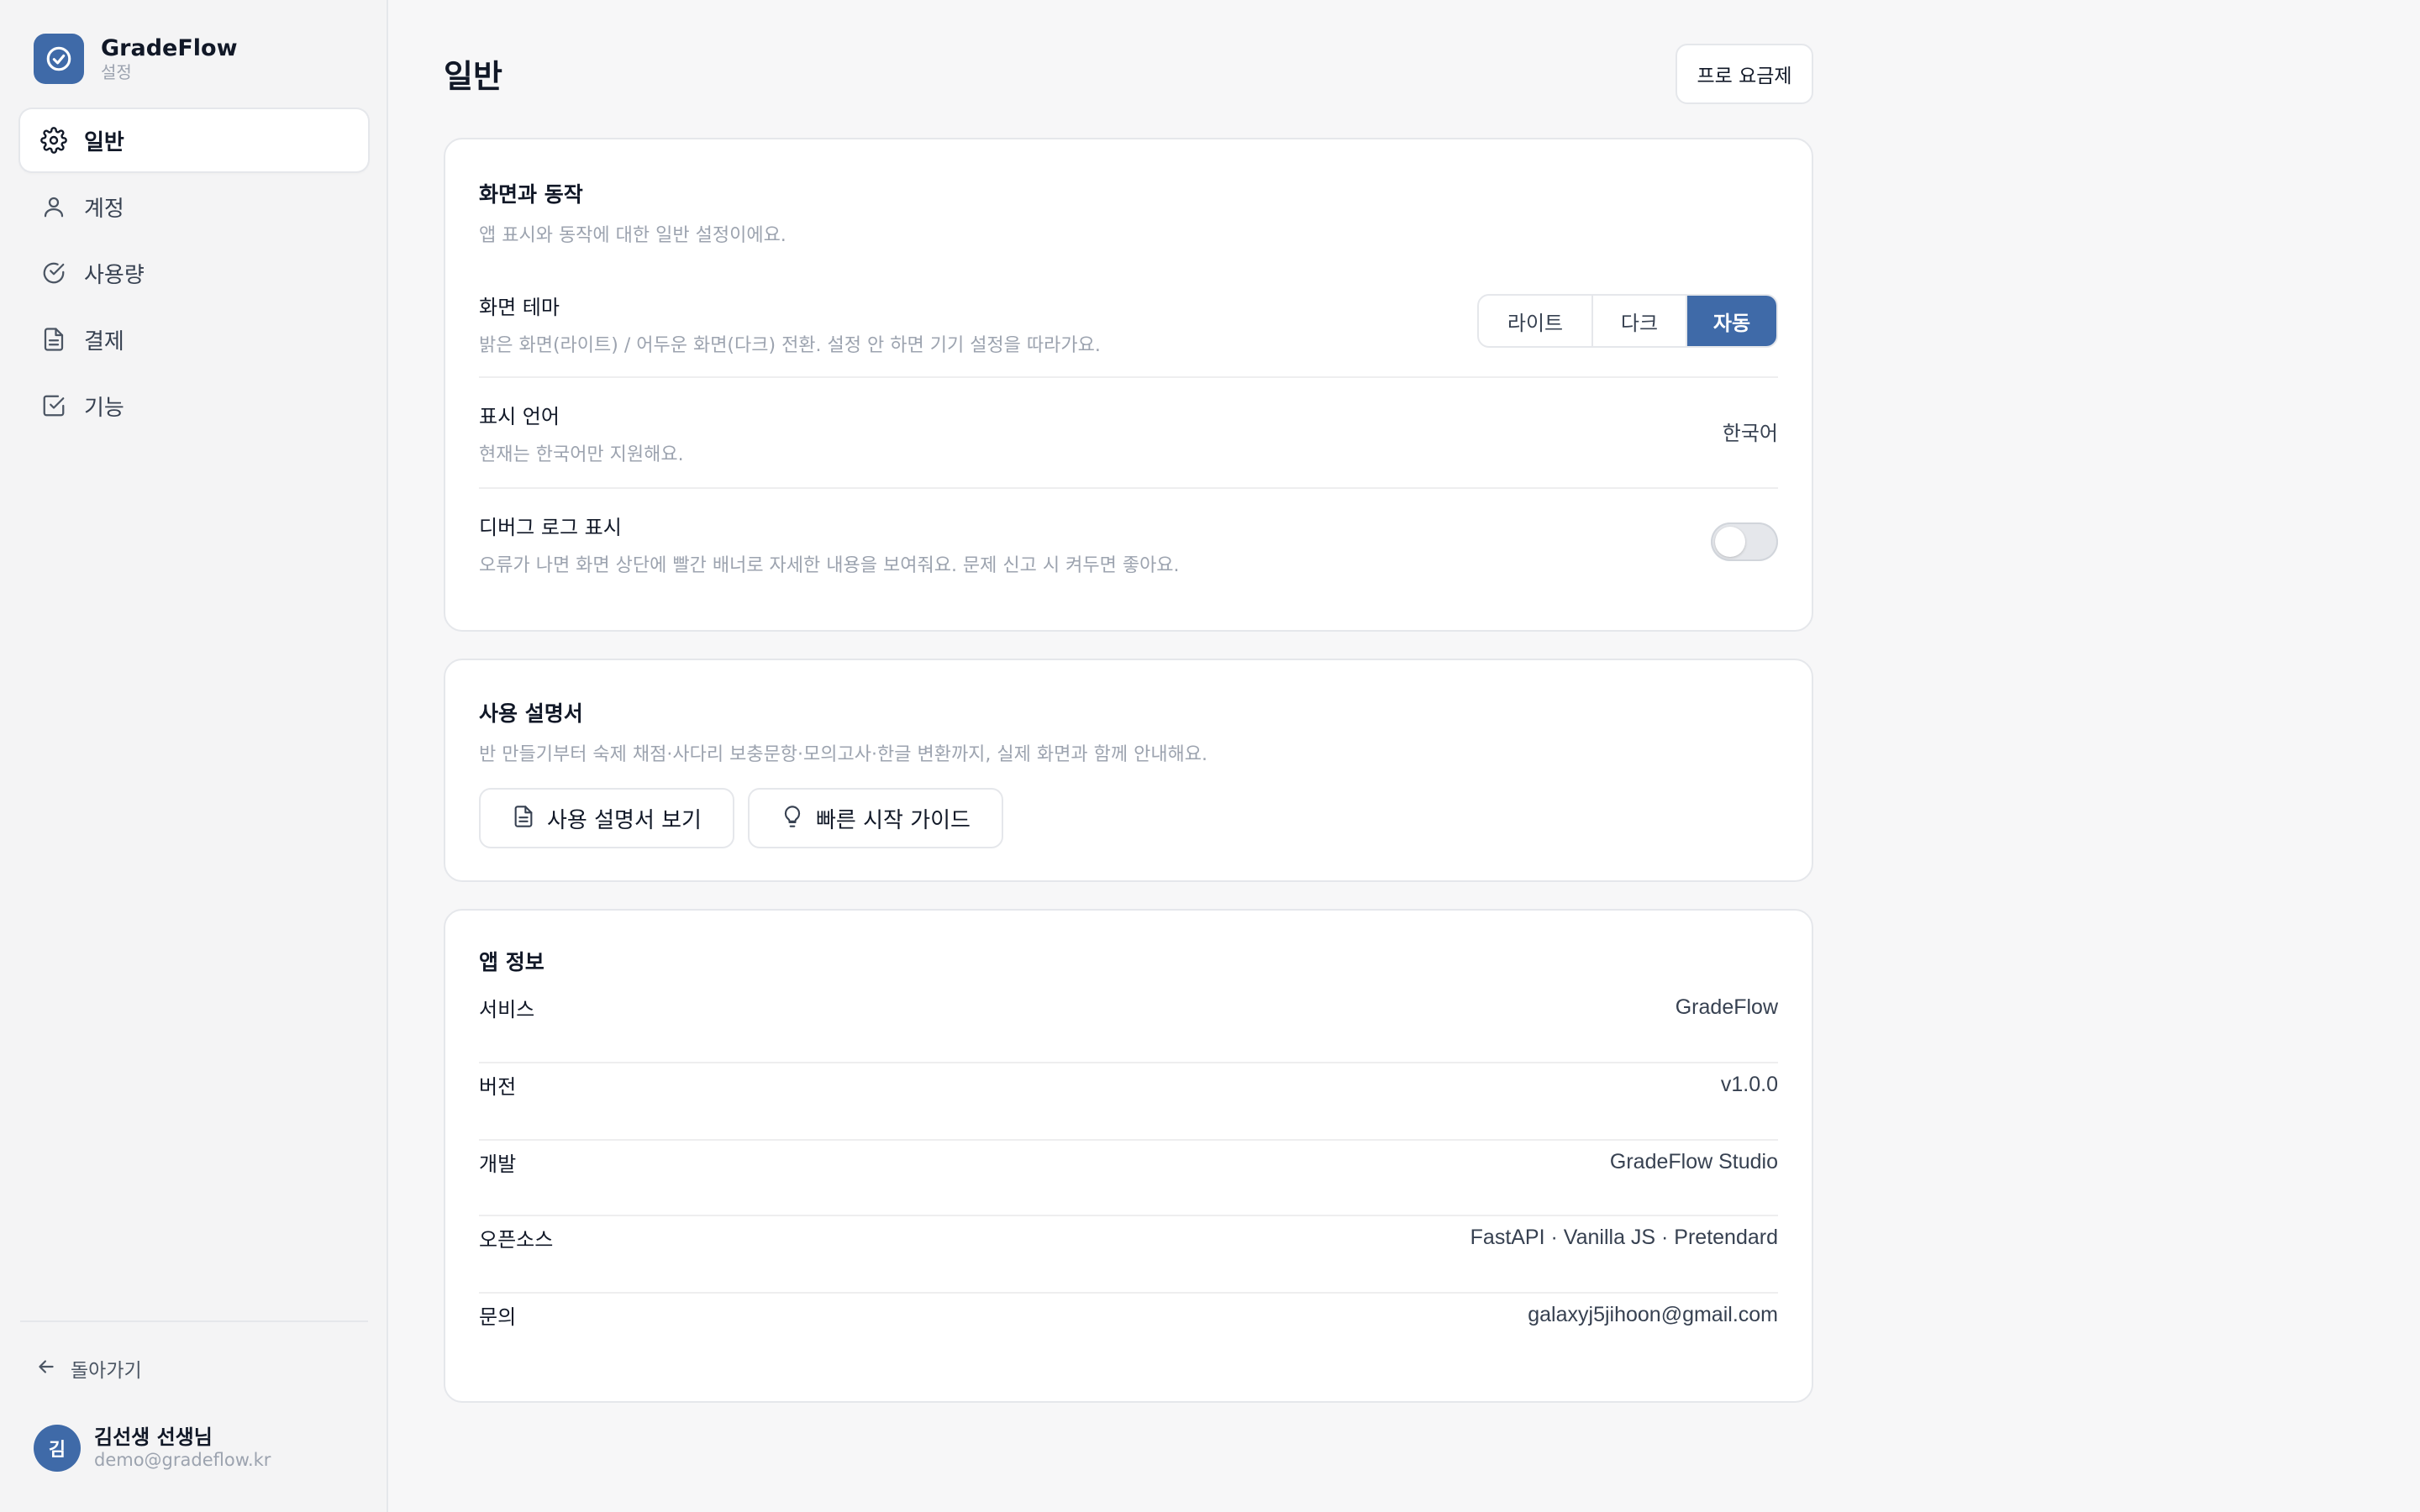 The height and width of the screenshot is (1512, 2420). I want to click on sidebar-item-label: 계정, so click(104, 209).